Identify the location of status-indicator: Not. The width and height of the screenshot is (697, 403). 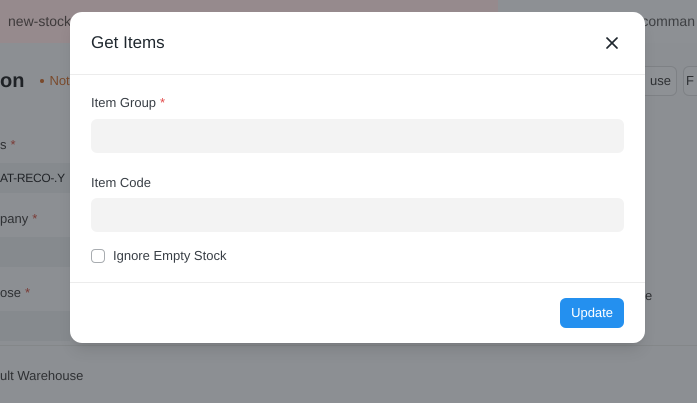
(59, 81).